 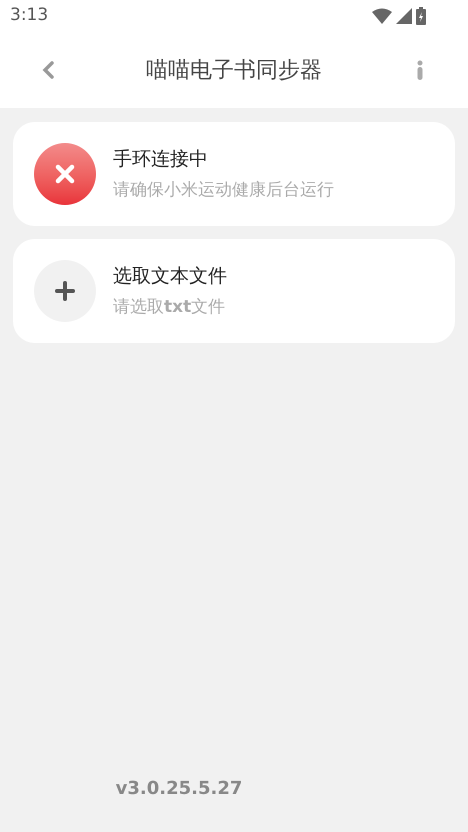 What do you see at coordinates (382, 16) in the screenshot?
I see `wifi-icon` at bounding box center [382, 16].